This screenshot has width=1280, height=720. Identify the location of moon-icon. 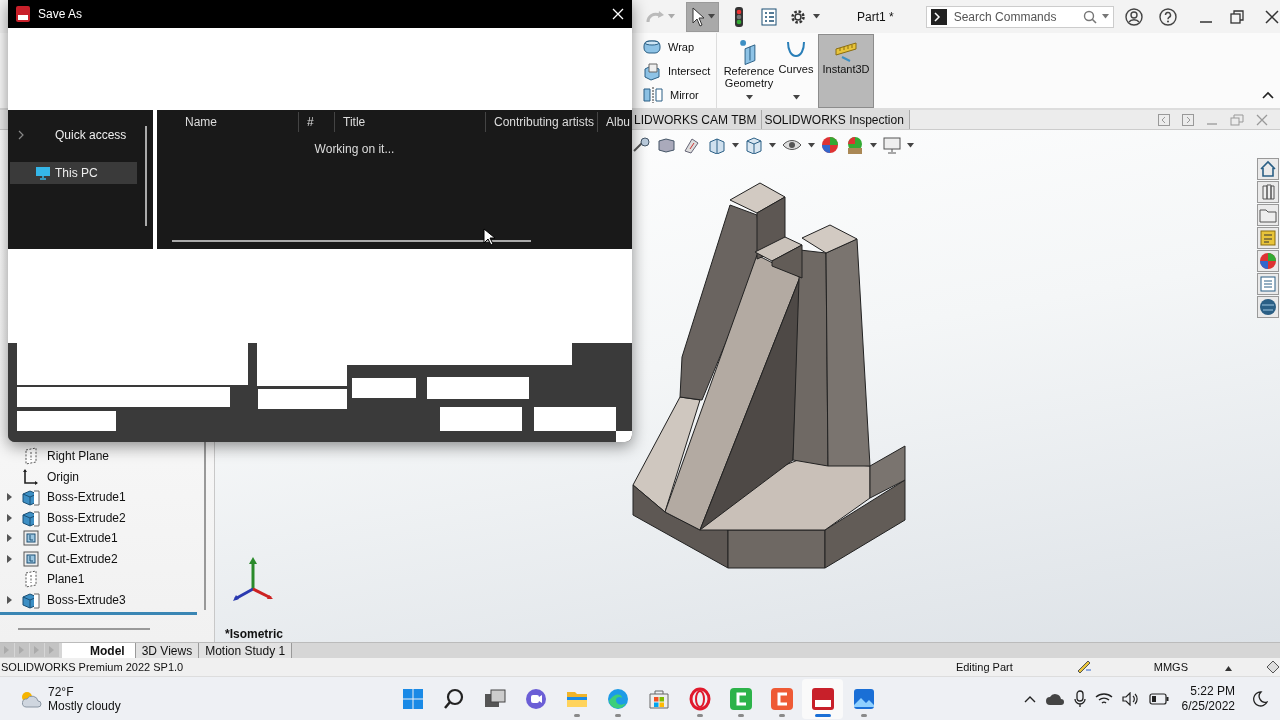
(1260, 698).